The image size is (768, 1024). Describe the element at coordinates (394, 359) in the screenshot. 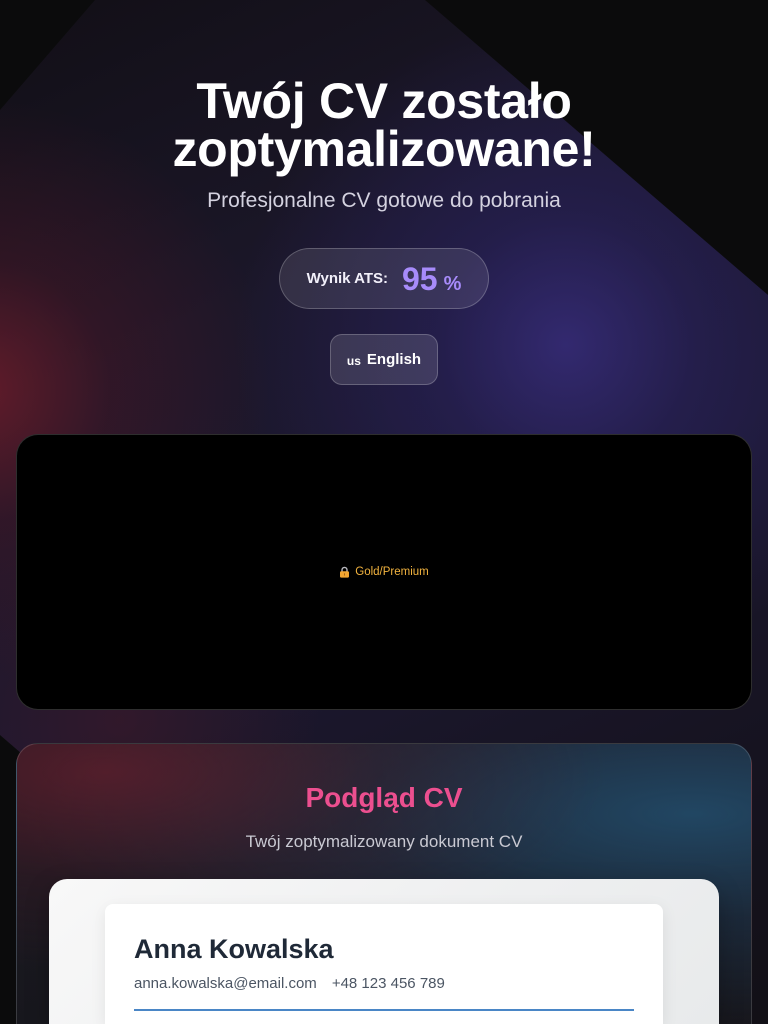

I see `language-label: English` at that location.